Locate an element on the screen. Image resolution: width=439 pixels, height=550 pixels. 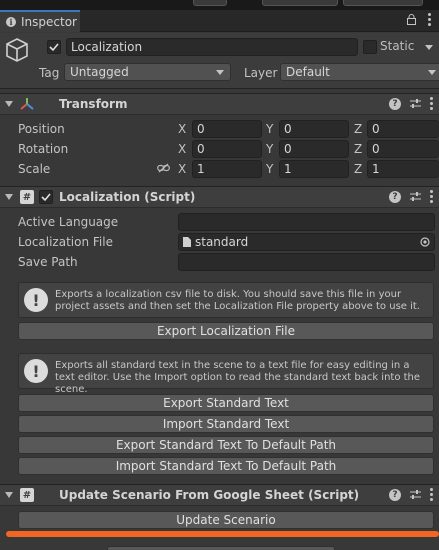
export-localization-file-button: Export Localization File is located at coordinates (226, 331).